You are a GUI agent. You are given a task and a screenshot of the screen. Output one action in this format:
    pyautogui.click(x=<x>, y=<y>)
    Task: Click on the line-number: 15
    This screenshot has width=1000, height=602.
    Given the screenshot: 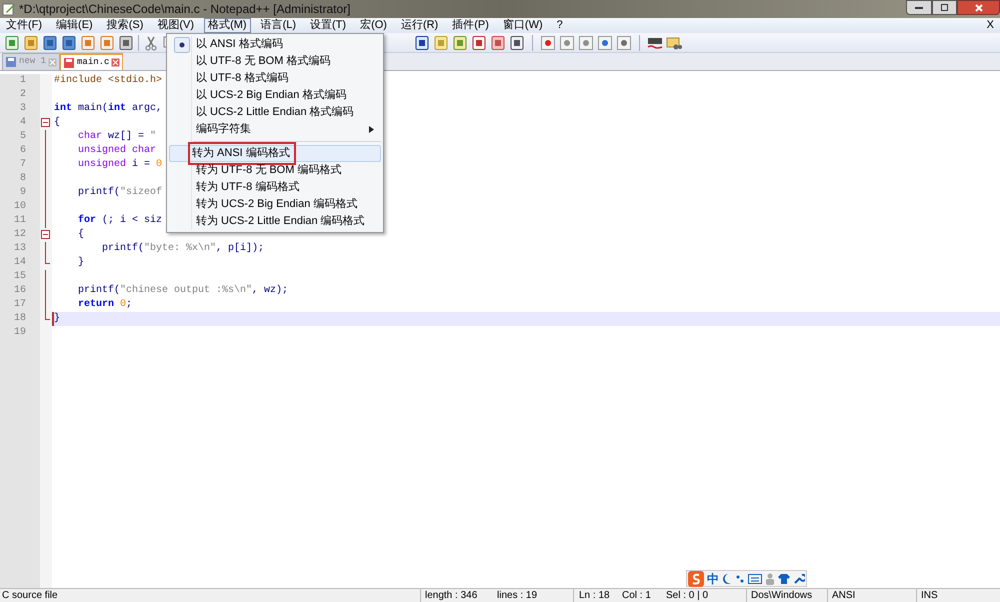 What is the action you would take?
    pyautogui.click(x=19, y=277)
    